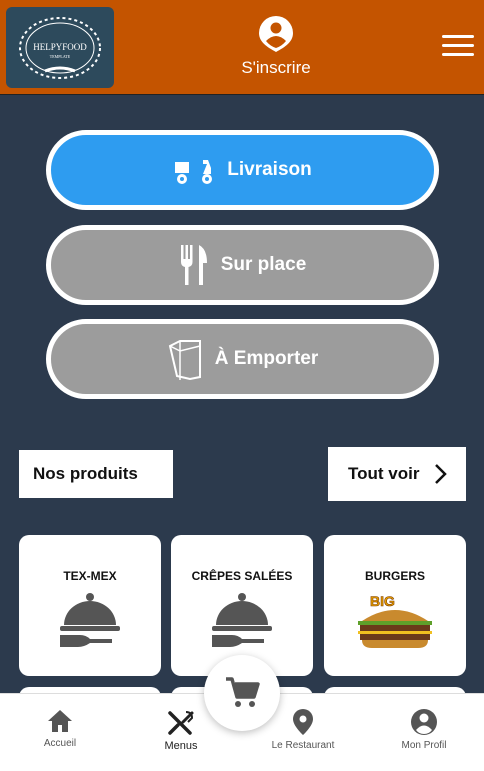 This screenshot has height=771, width=484. What do you see at coordinates (90, 576) in the screenshot?
I see `category-title: TEX-MEX` at bounding box center [90, 576].